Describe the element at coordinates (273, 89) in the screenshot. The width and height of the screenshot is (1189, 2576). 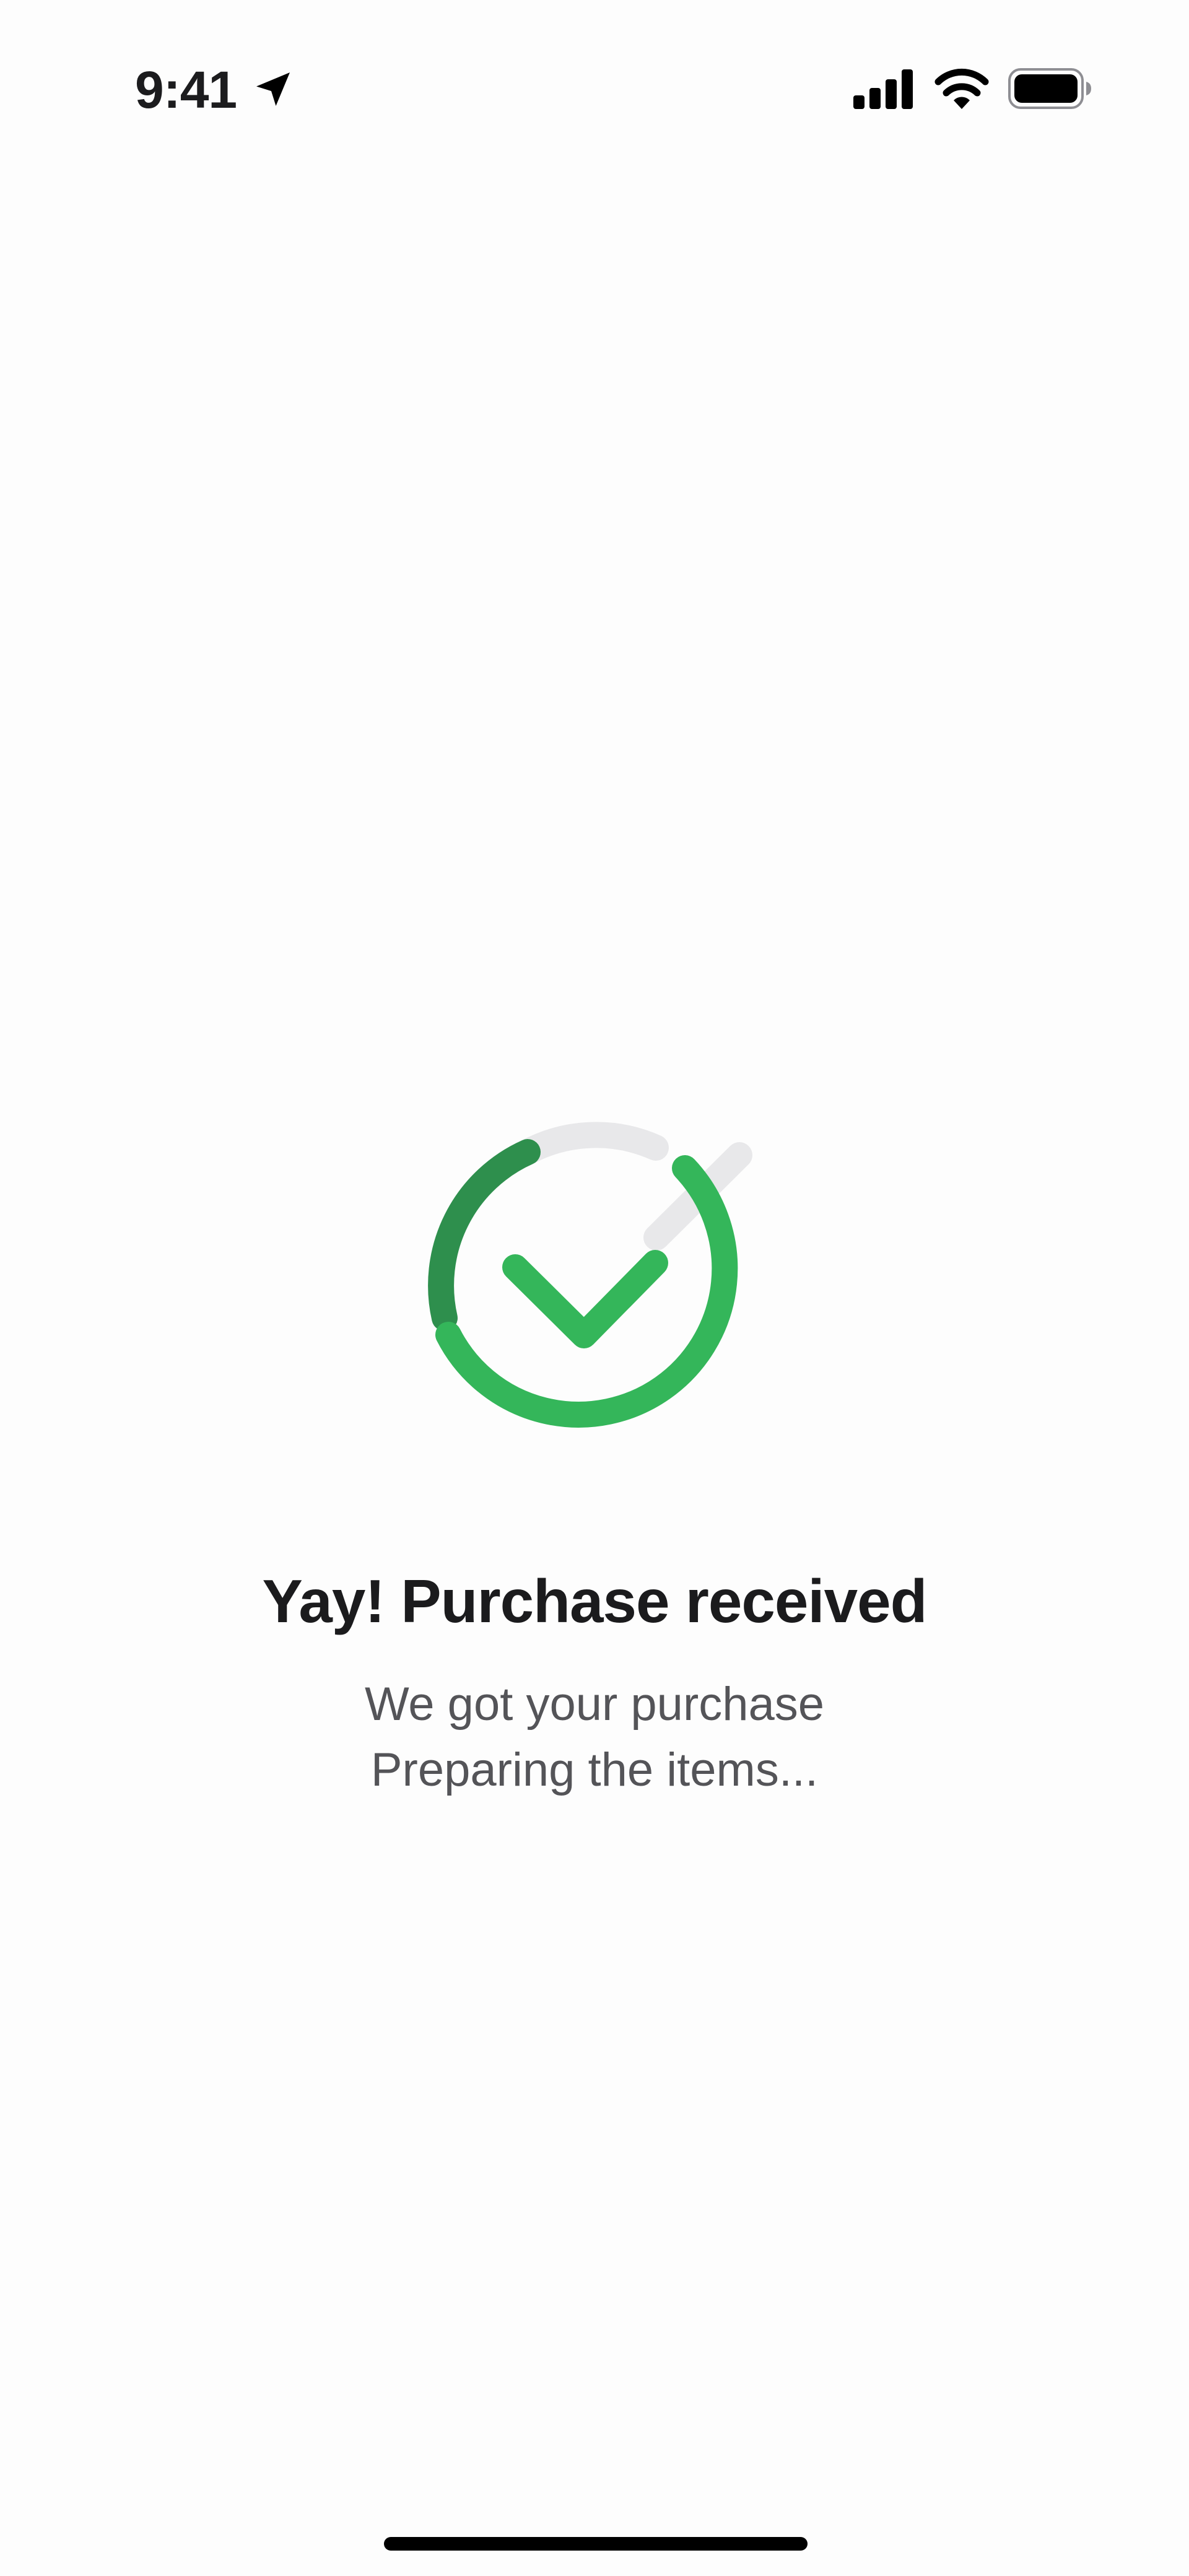
I see `location-arrow-icon` at that location.